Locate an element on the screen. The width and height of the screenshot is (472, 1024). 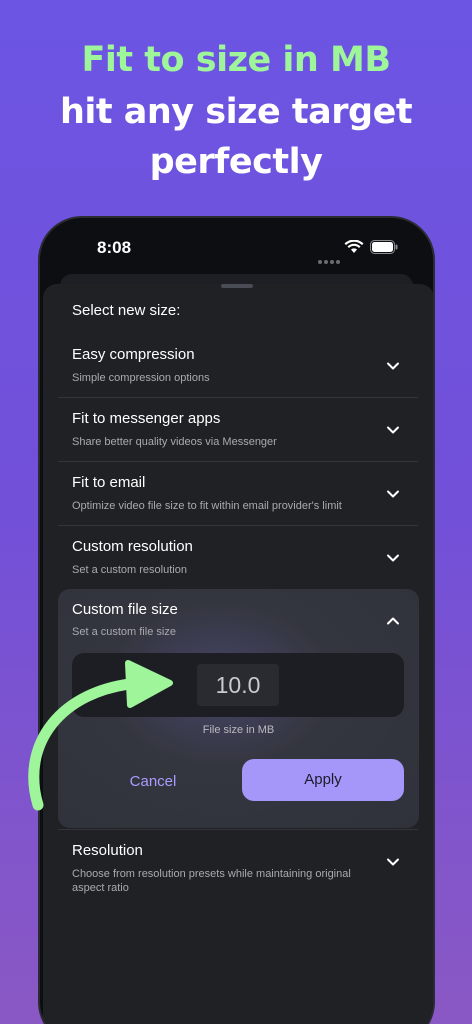
curved-arrow-icon is located at coordinates (100, 735).